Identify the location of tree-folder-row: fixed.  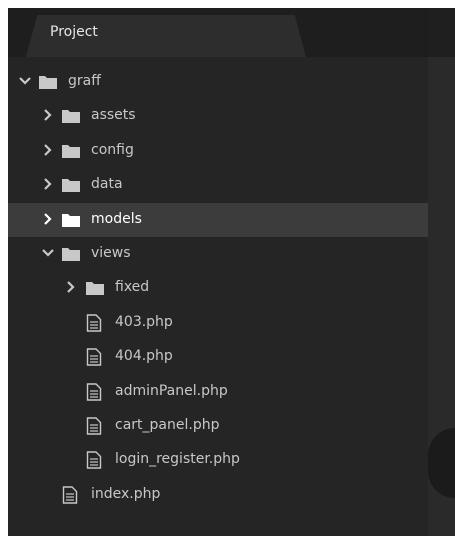
(218, 288).